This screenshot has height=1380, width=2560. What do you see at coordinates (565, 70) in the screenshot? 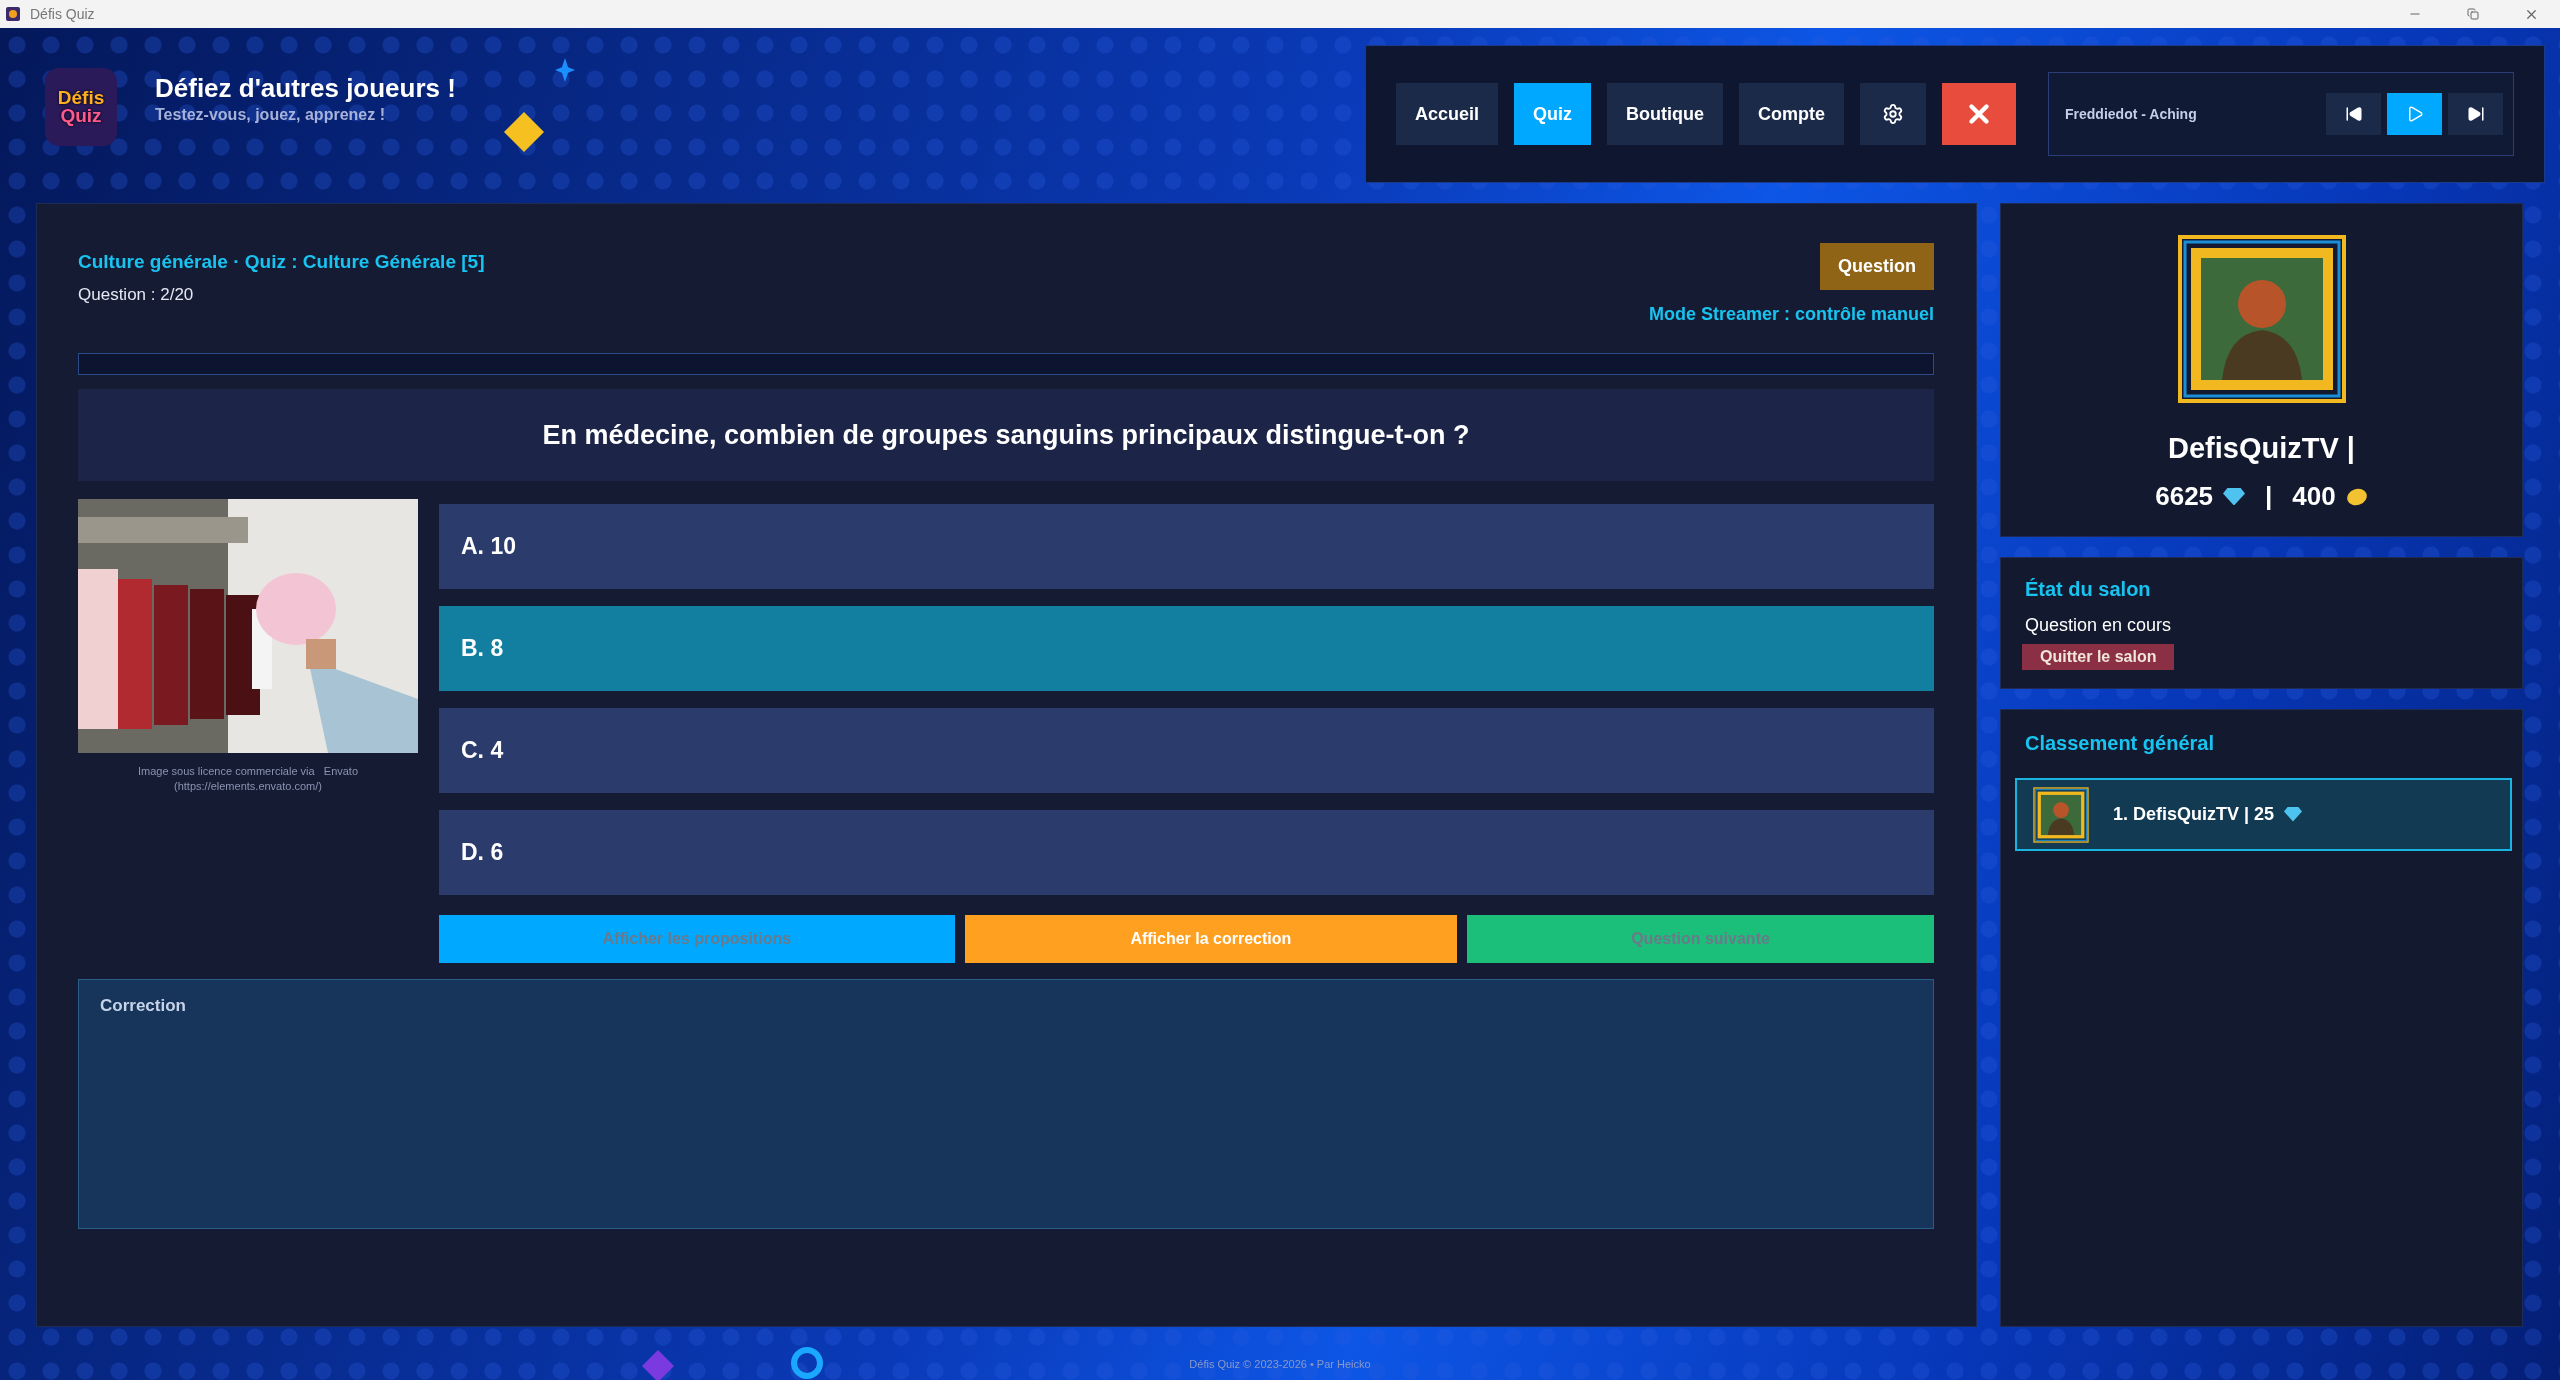
I see `sparkle-icon` at bounding box center [565, 70].